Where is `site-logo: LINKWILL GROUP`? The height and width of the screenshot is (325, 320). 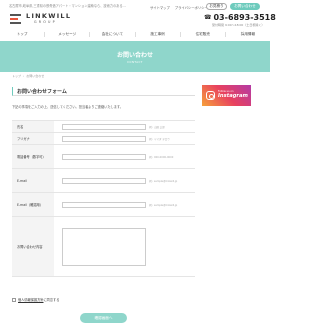 site-logo: LINKWILL GROUP is located at coordinates (40, 18).